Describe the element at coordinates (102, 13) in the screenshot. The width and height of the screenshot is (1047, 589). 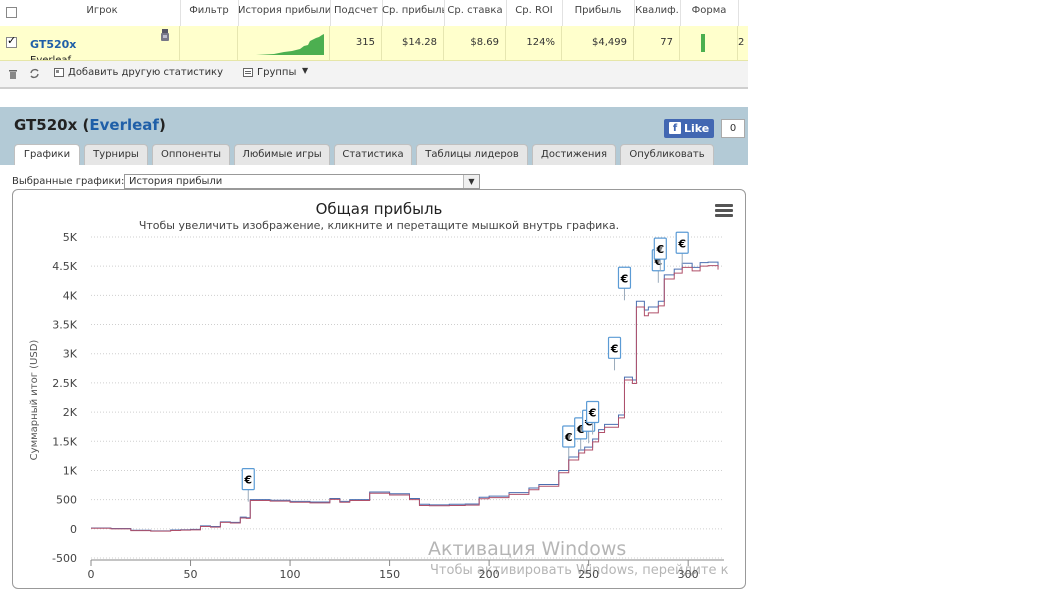
I see `col-player: Игрок` at that location.